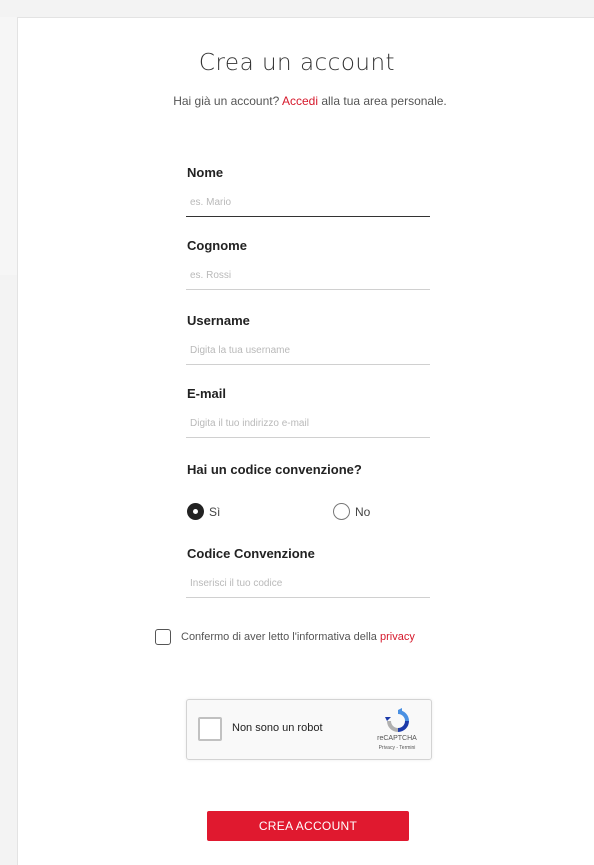  What do you see at coordinates (274, 469) in the screenshot?
I see `convention-question: Hai un codice convenzione?` at bounding box center [274, 469].